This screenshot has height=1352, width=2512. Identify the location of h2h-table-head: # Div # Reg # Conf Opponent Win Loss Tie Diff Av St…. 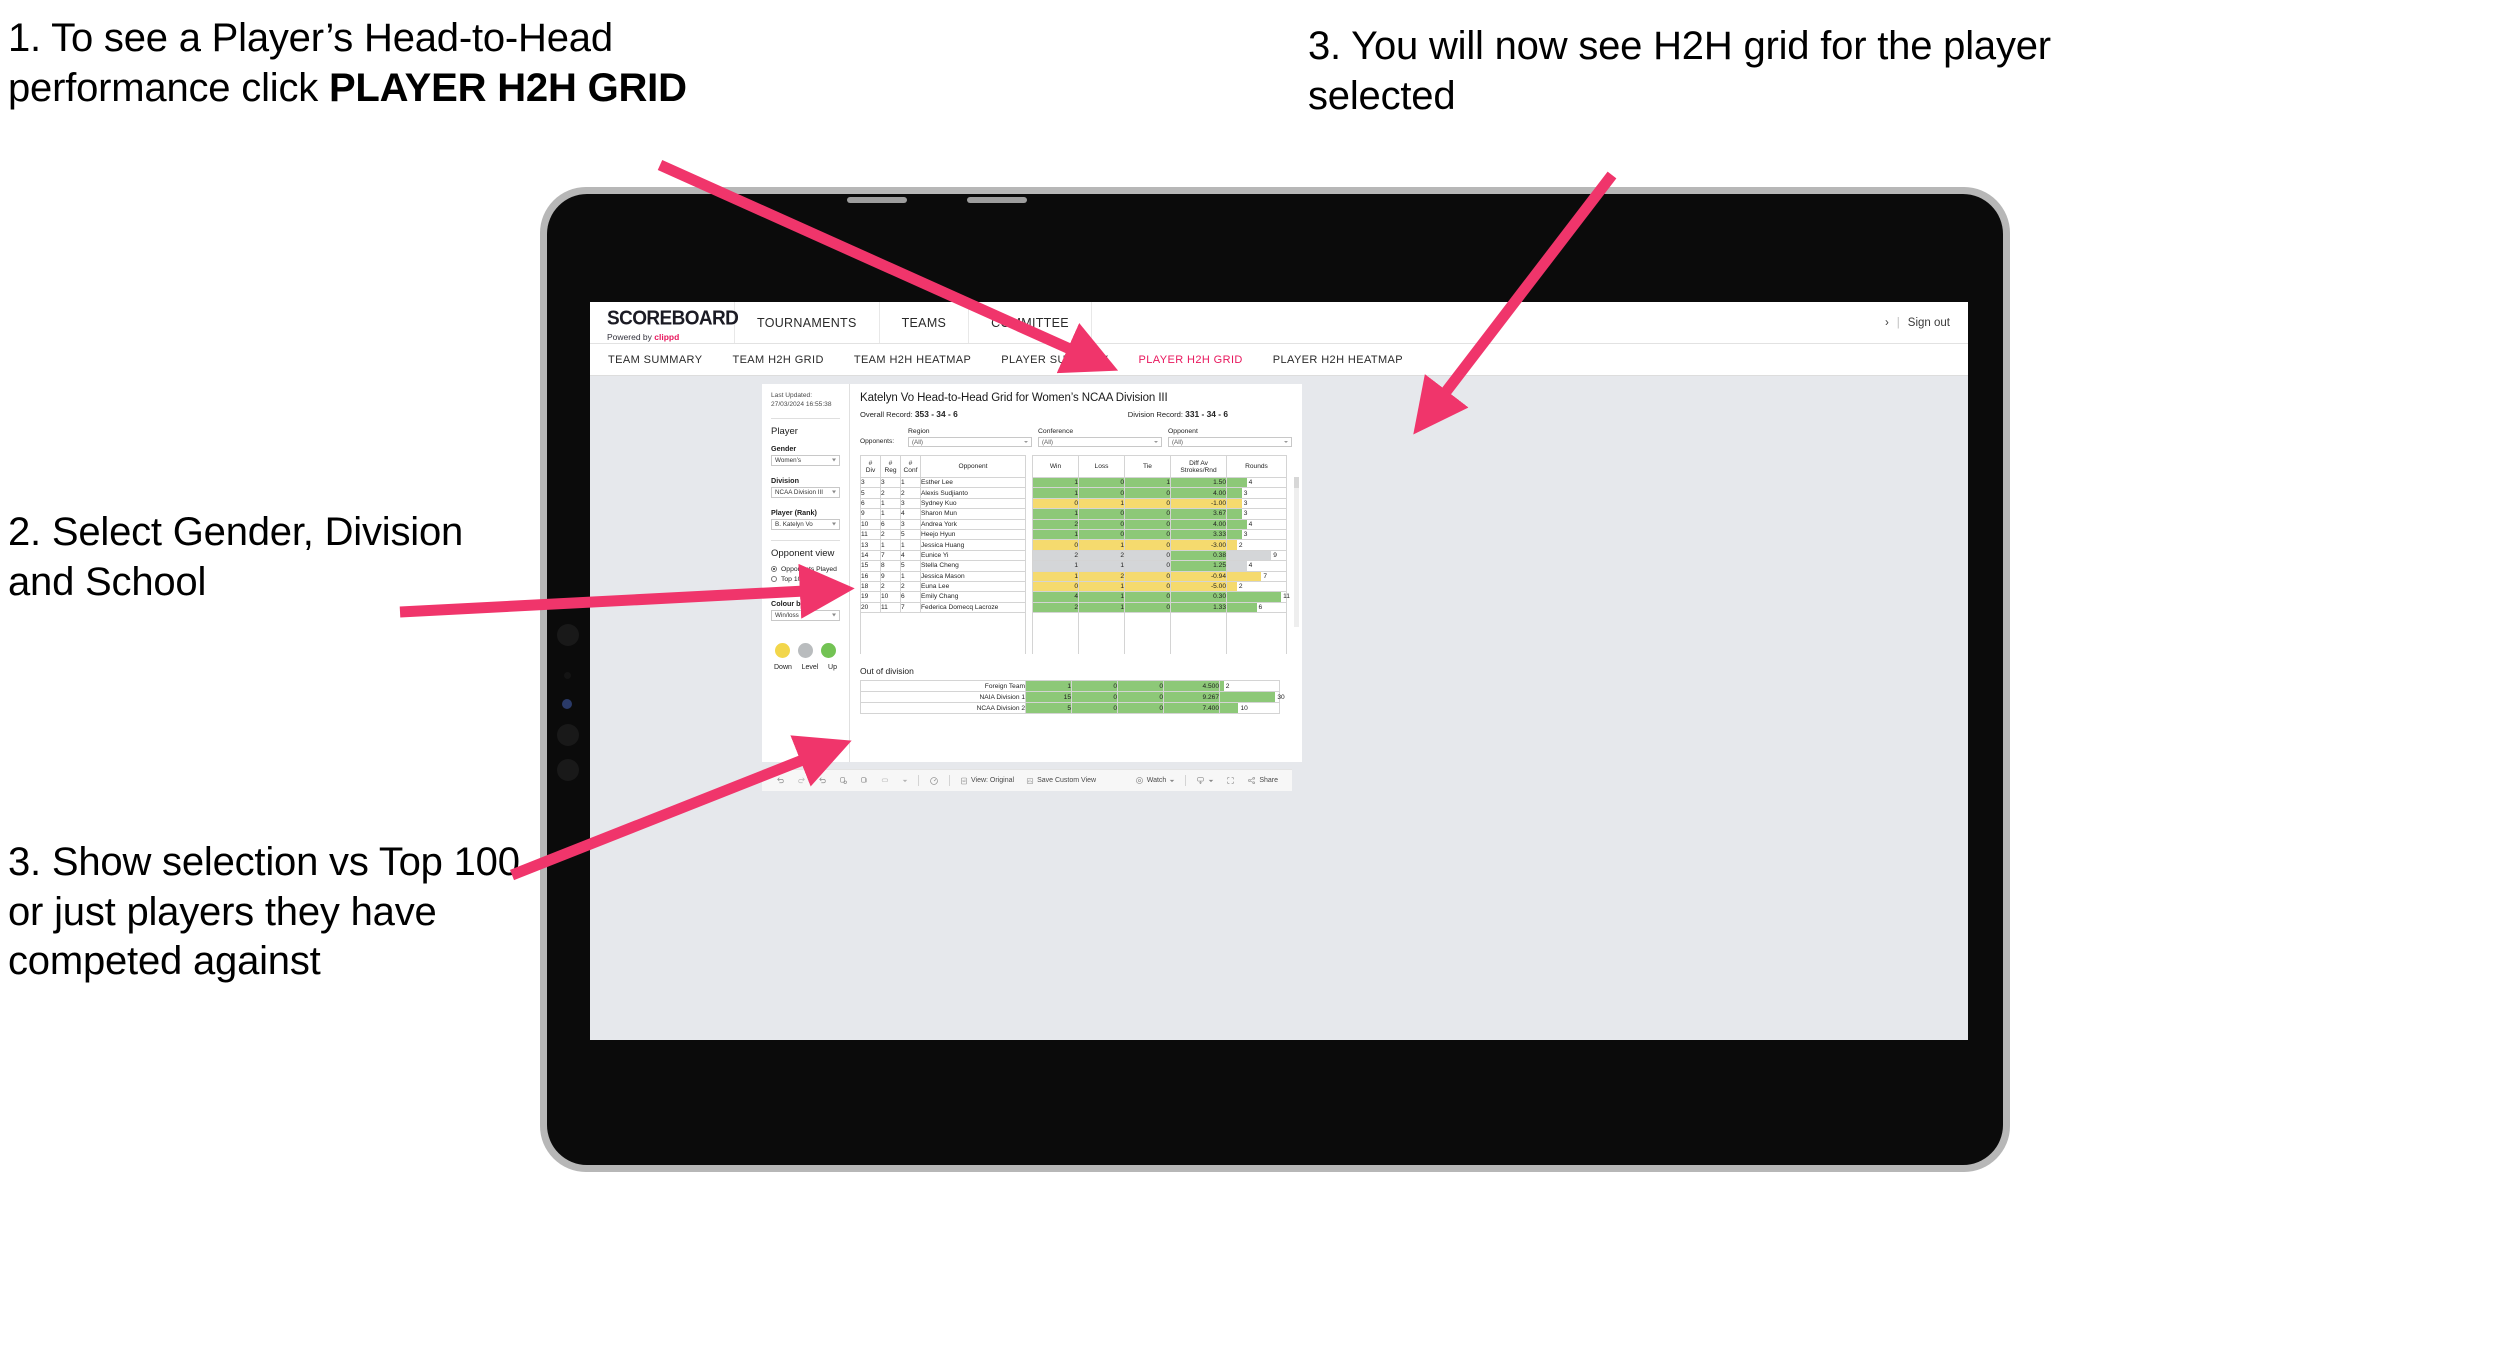
(1073, 466).